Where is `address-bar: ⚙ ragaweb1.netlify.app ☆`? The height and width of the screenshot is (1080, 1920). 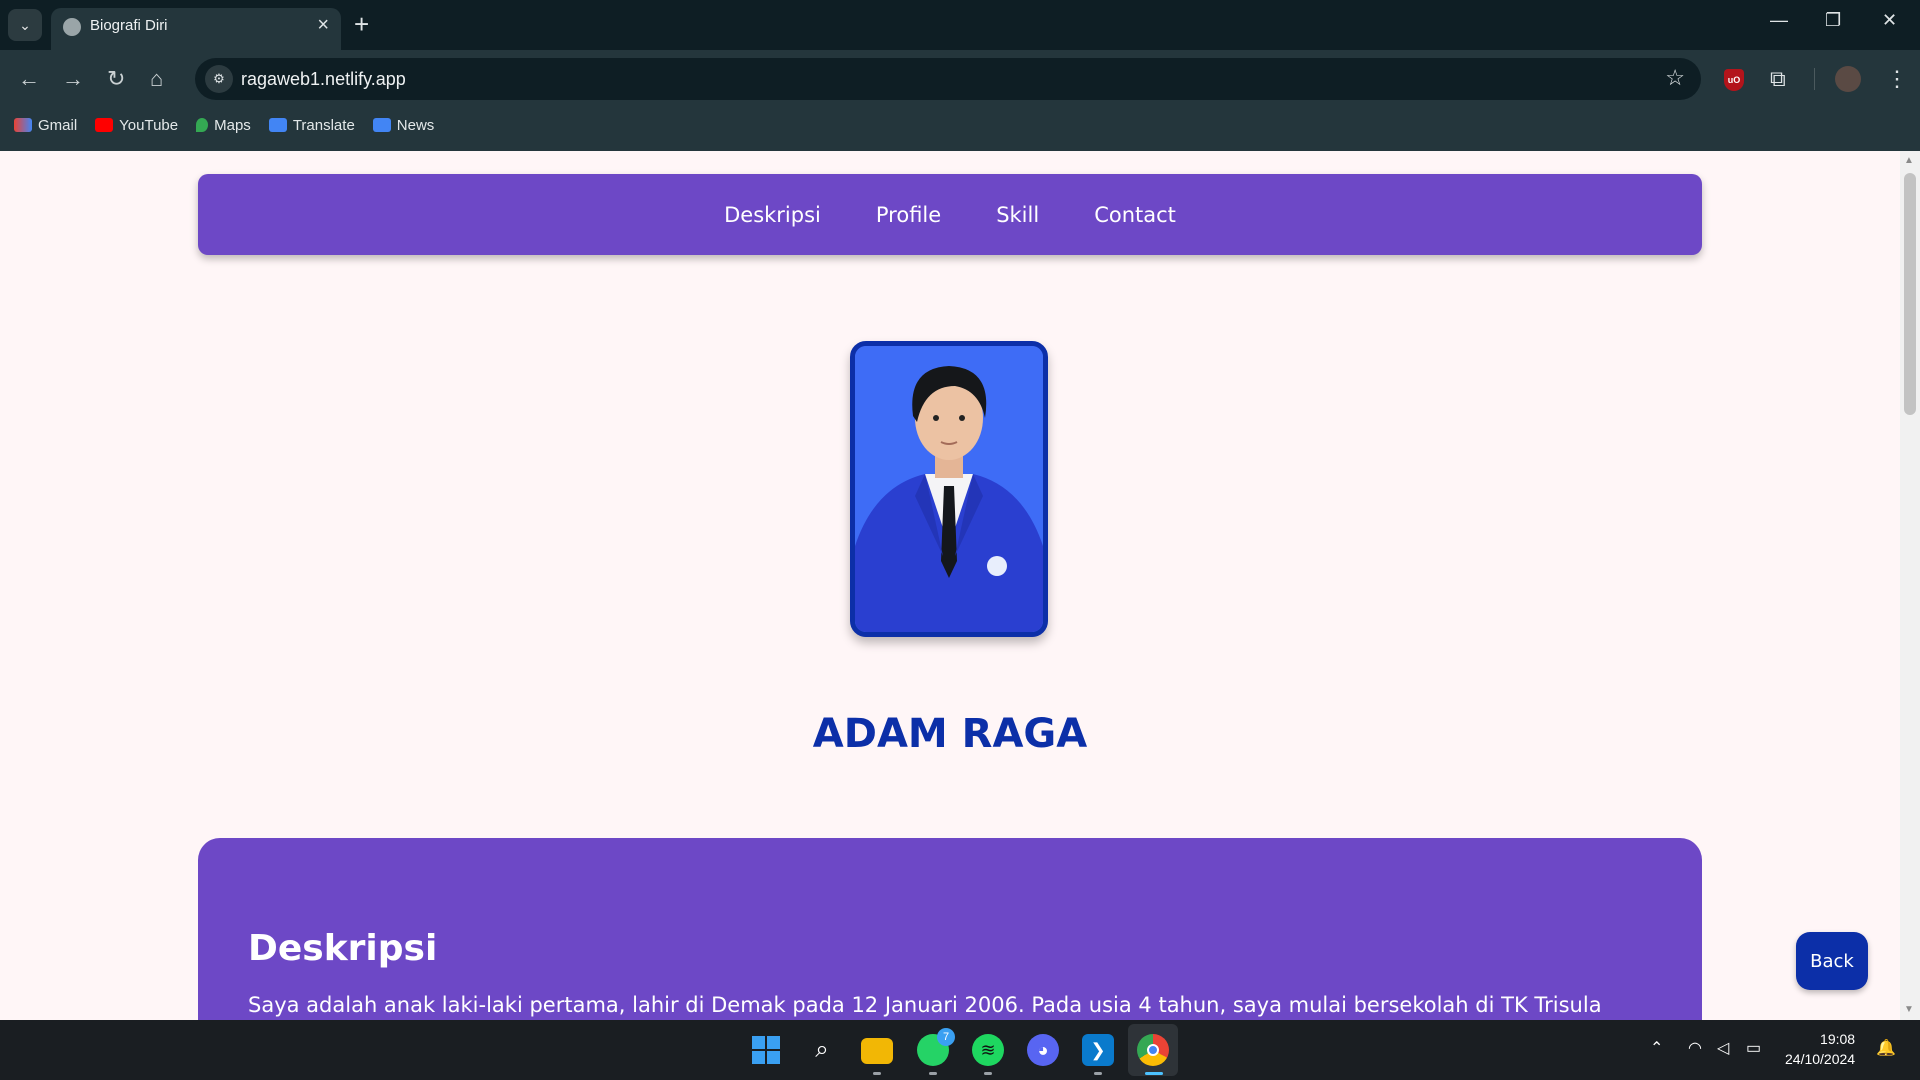
address-bar: ⚙ ragaweb1.netlify.app ☆ is located at coordinates (948, 79).